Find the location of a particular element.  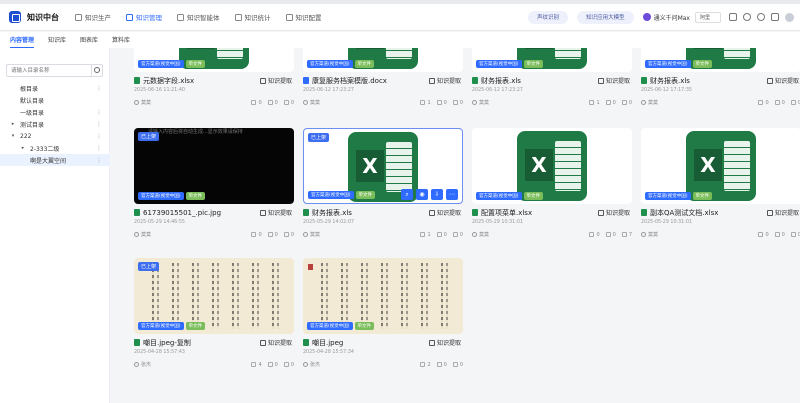

view-icon: ⌕ is located at coordinates (407, 194).